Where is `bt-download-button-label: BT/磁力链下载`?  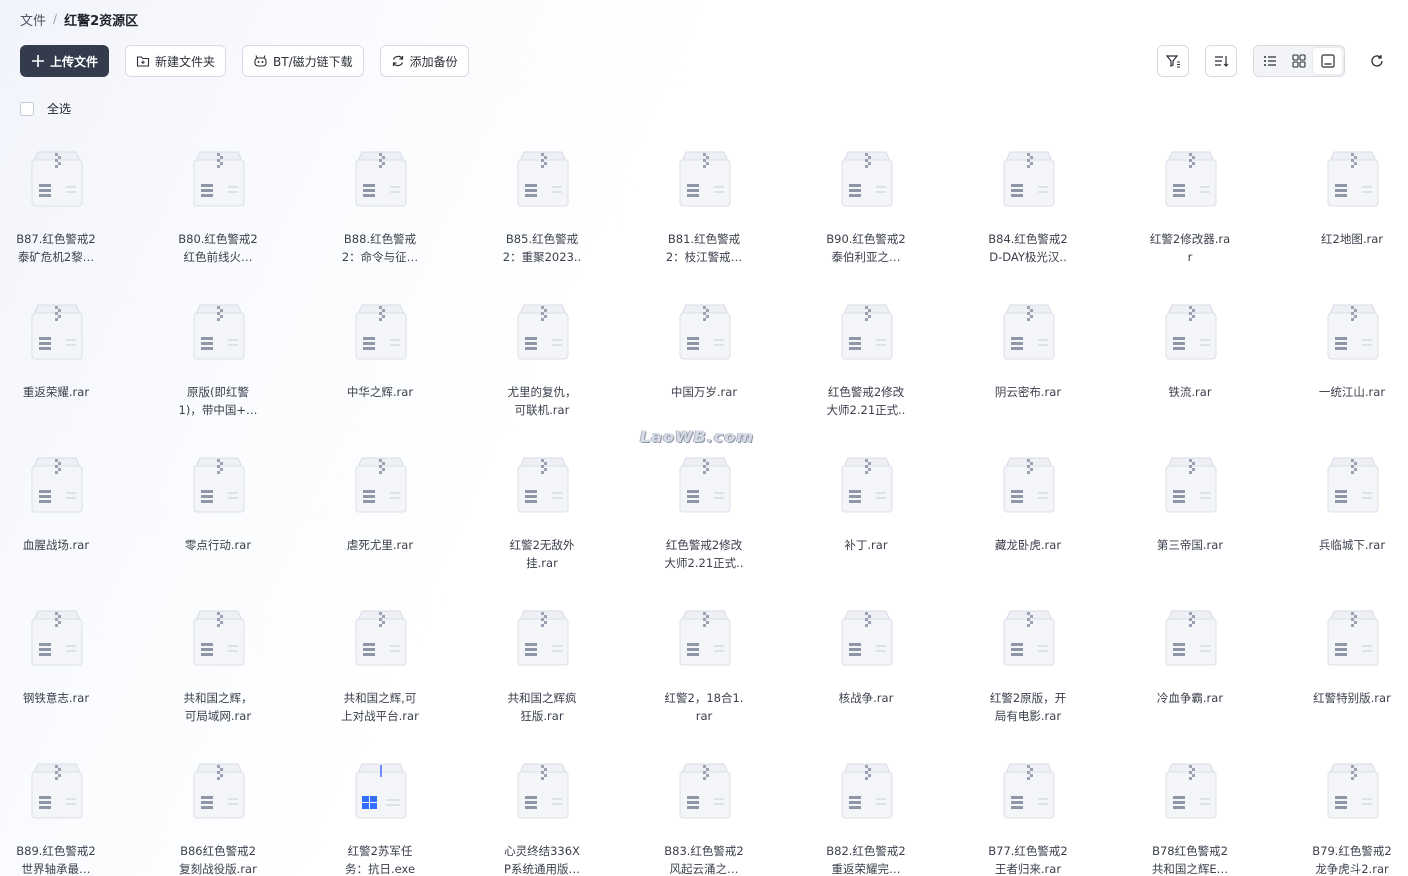 bt-download-button-label: BT/磁力链下载 is located at coordinates (313, 61).